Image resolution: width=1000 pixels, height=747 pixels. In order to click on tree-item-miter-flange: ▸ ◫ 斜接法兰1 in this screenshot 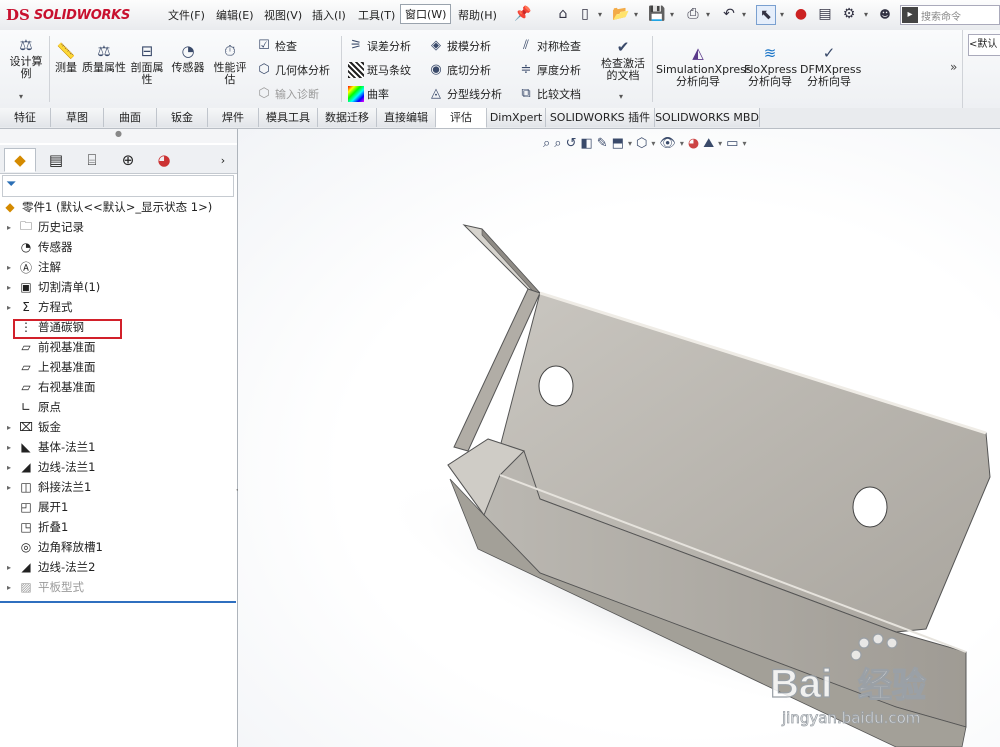, I will do `click(118, 487)`.